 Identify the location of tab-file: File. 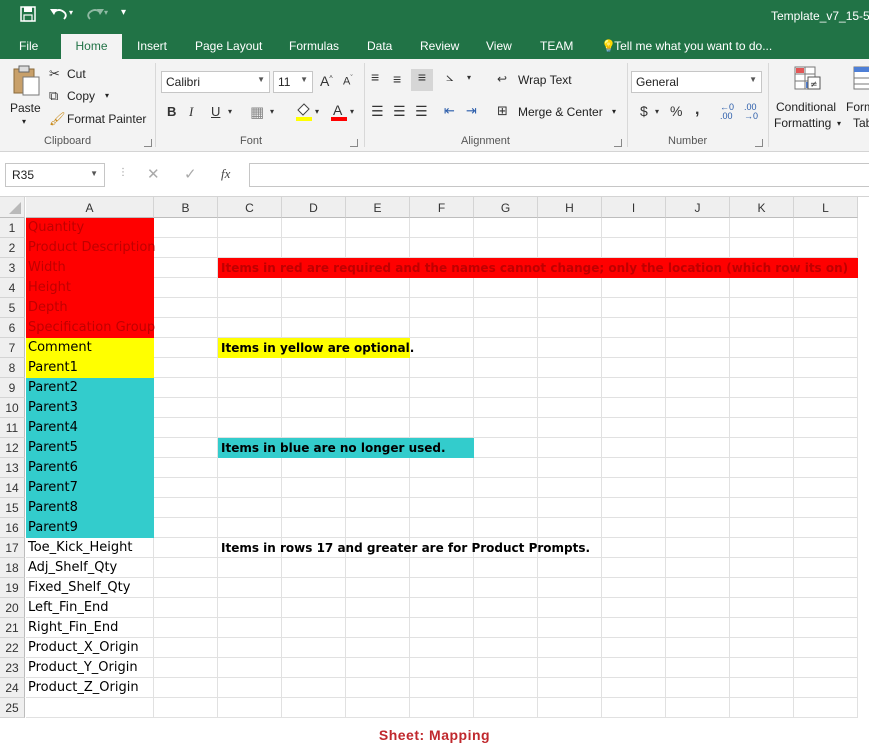
(28, 46).